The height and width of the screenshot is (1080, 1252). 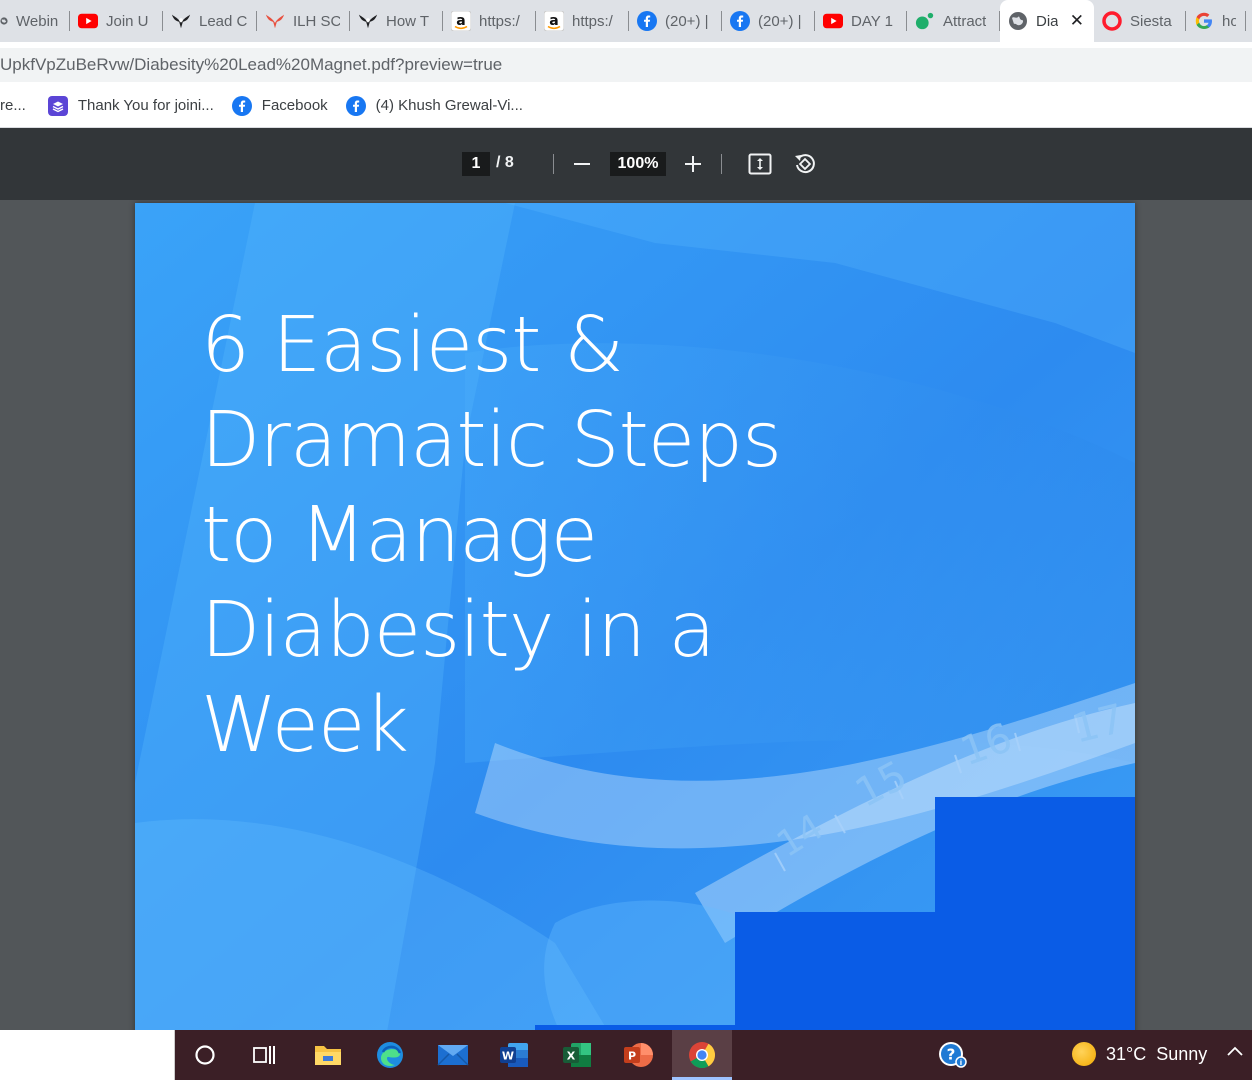 I want to click on tab-13: how, so click(x=1216, y=21).